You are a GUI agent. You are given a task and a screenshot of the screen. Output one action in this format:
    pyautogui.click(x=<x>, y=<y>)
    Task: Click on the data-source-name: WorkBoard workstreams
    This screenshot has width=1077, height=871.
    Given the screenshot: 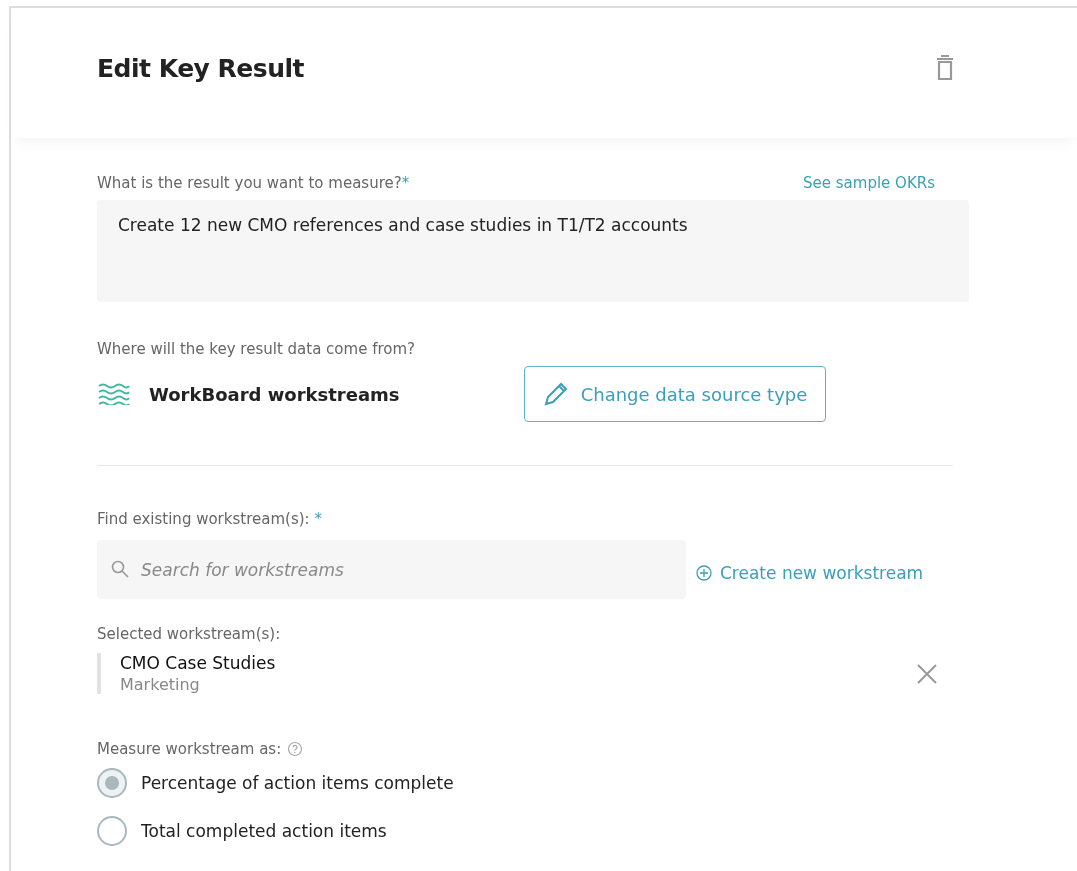 What is the action you would take?
    pyautogui.click(x=275, y=394)
    